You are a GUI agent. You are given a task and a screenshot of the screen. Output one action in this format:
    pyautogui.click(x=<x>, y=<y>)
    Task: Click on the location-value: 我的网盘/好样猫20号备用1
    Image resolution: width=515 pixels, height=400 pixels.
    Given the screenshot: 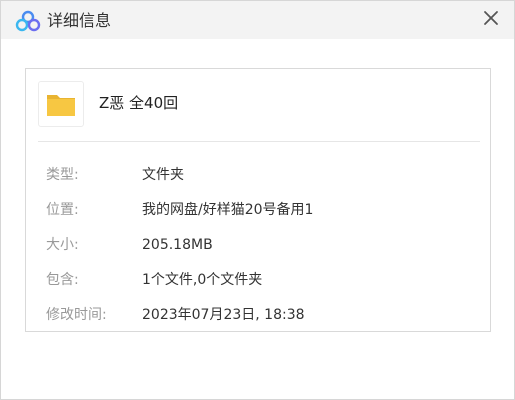 What is the action you would take?
    pyautogui.click(x=228, y=210)
    